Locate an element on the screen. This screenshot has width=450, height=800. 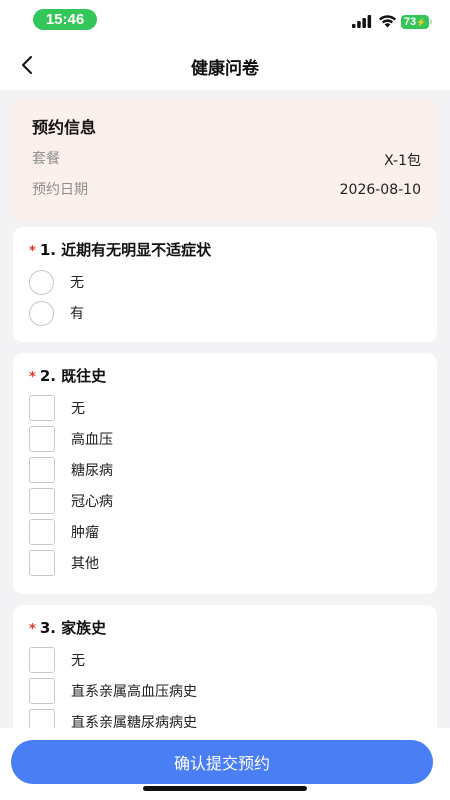
question-text-2: 2. 既往史 is located at coordinates (73, 376).